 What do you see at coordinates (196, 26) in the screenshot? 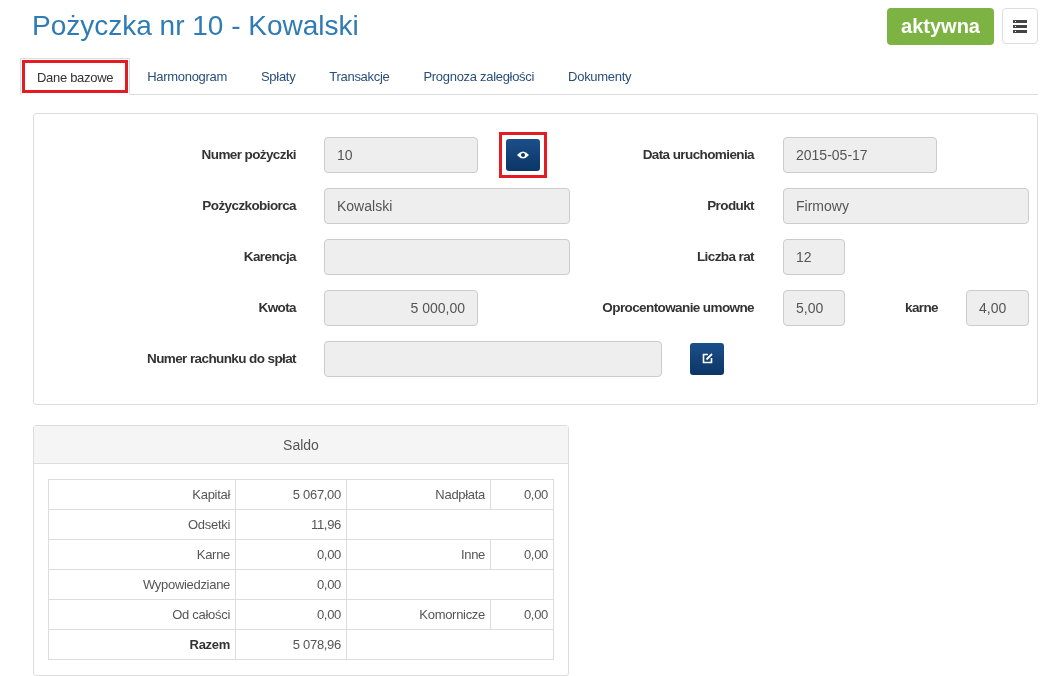
I see `page-title: Pożyczka nr 10 - Kowalski` at bounding box center [196, 26].